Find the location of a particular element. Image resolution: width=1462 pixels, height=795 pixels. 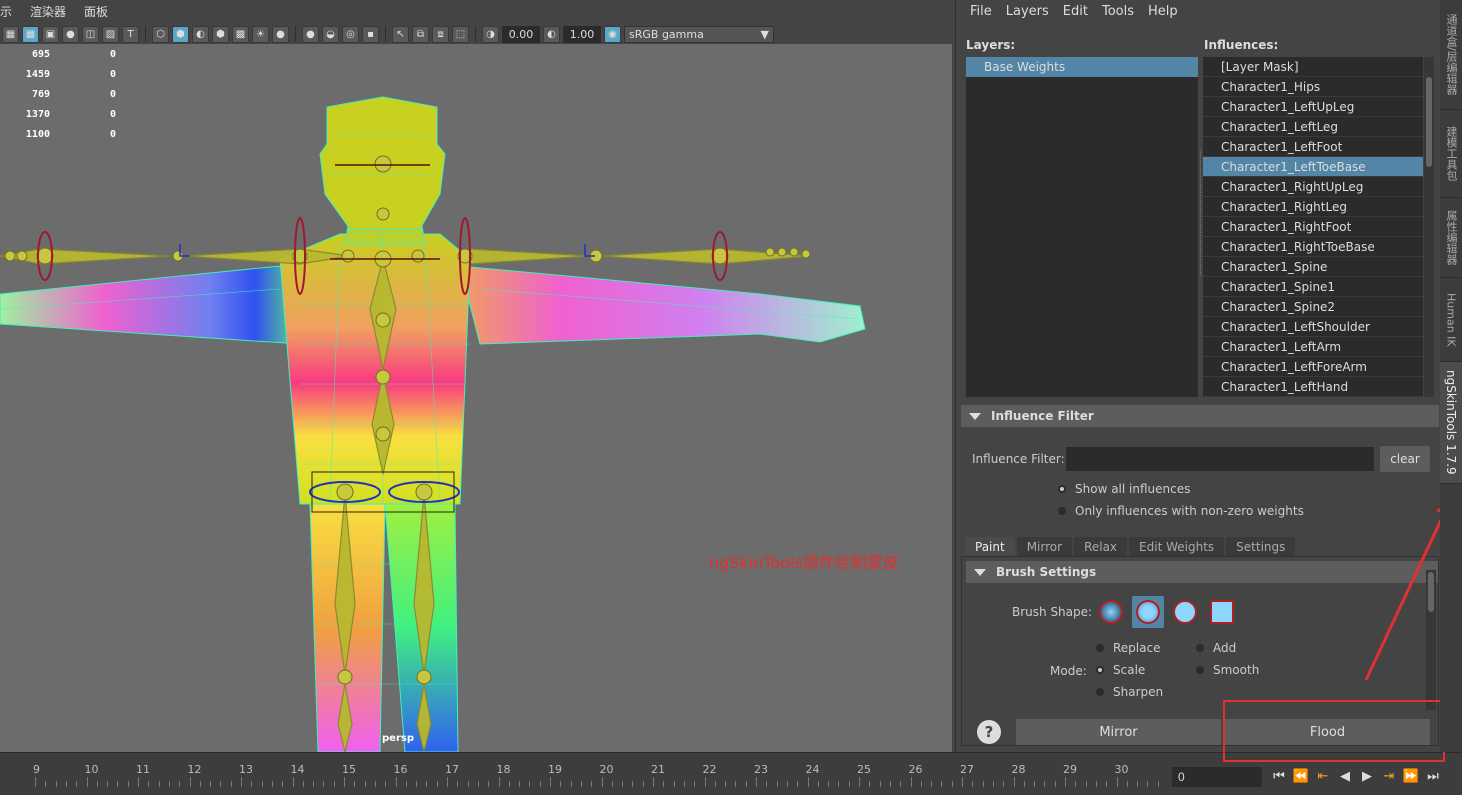

side-tab-modeling-toolkit: 建模工具包 is located at coordinates (1451, 154).